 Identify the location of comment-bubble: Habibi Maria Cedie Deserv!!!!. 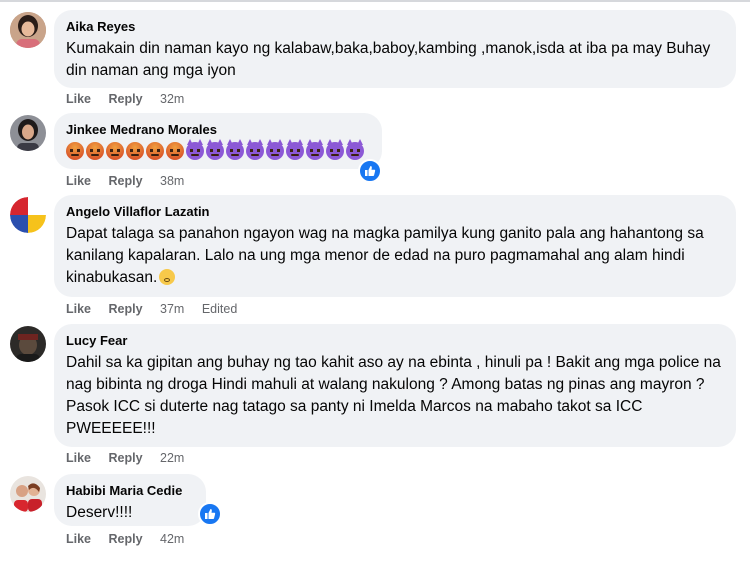
(130, 500).